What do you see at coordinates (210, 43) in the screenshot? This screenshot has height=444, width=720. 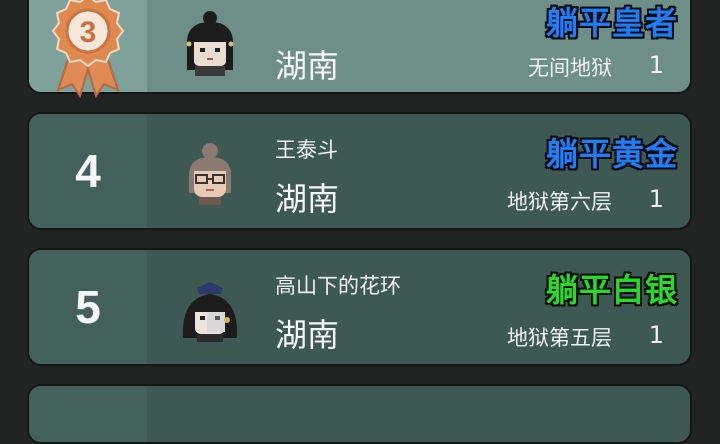 I see `bun-hair-girl-icon` at bounding box center [210, 43].